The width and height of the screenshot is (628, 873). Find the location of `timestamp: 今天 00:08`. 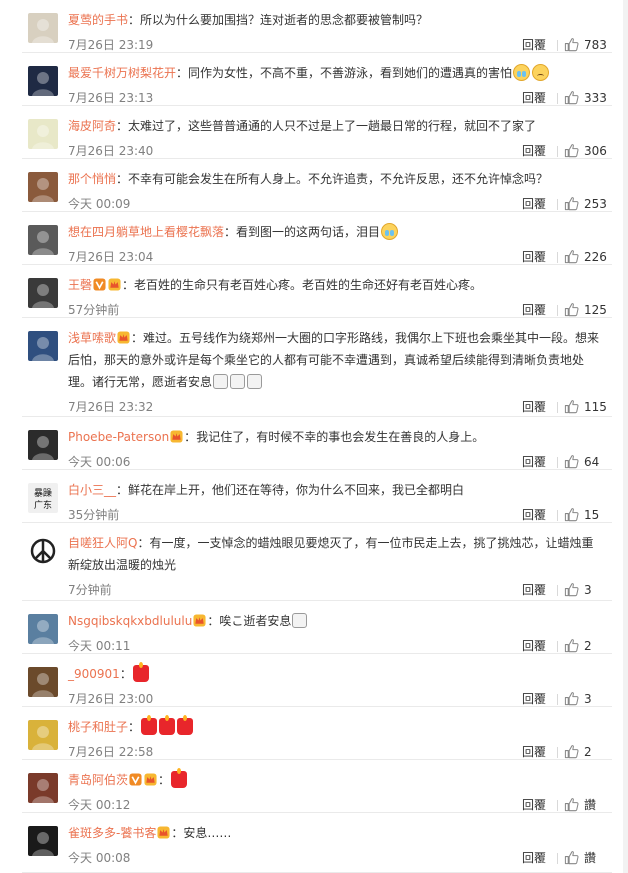

timestamp: 今天 00:08 is located at coordinates (99, 858).